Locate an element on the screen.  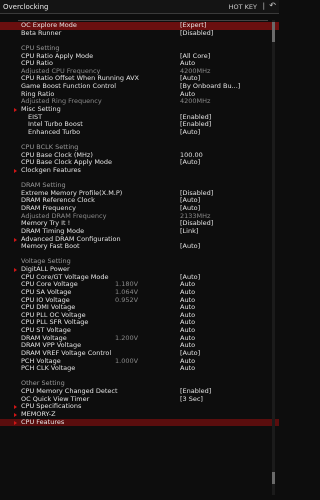
setting-label: PCH CLK Voltage is located at coordinates (48, 368).